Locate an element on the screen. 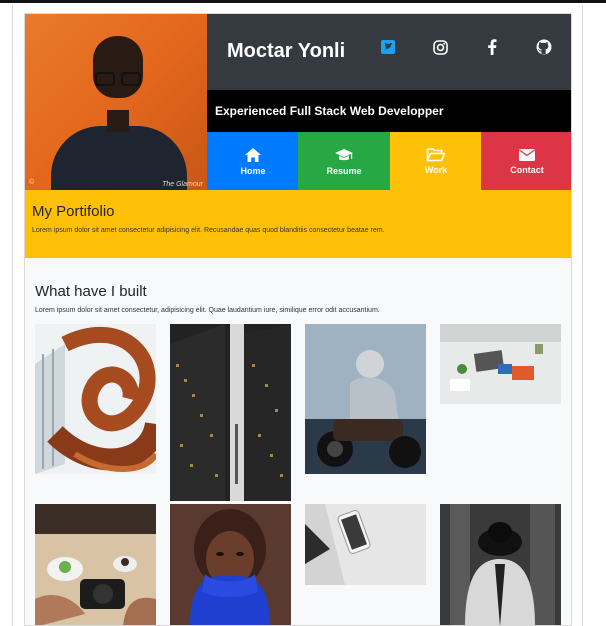 The width and height of the screenshot is (606, 626). camera-cafe-image is located at coordinates (95, 564).